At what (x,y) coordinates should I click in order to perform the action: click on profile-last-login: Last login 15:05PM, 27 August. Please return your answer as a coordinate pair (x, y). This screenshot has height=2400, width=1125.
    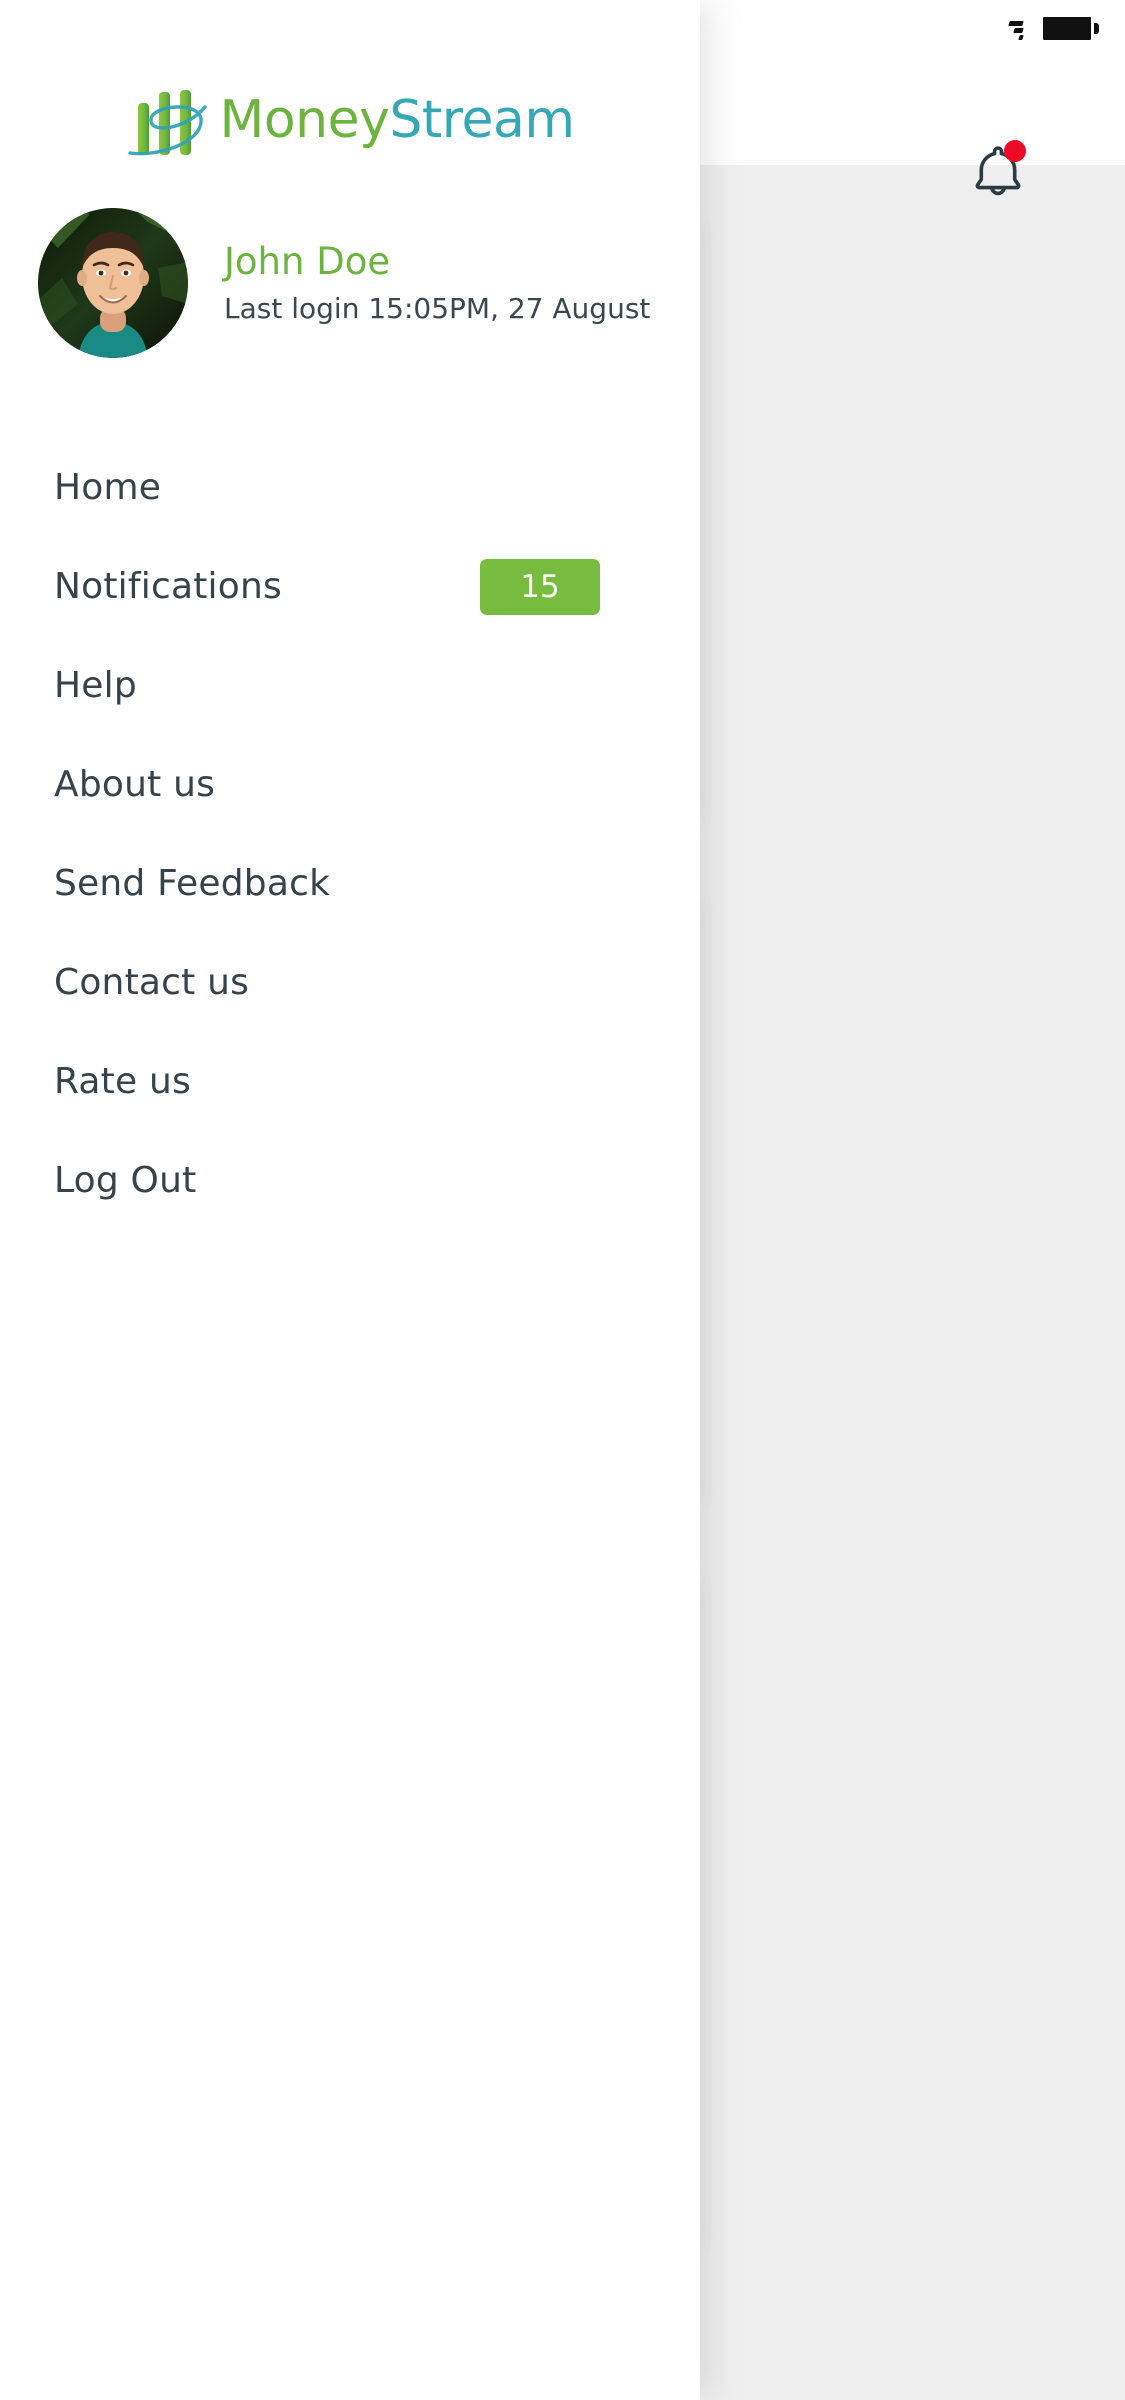
    Looking at the image, I should click on (437, 309).